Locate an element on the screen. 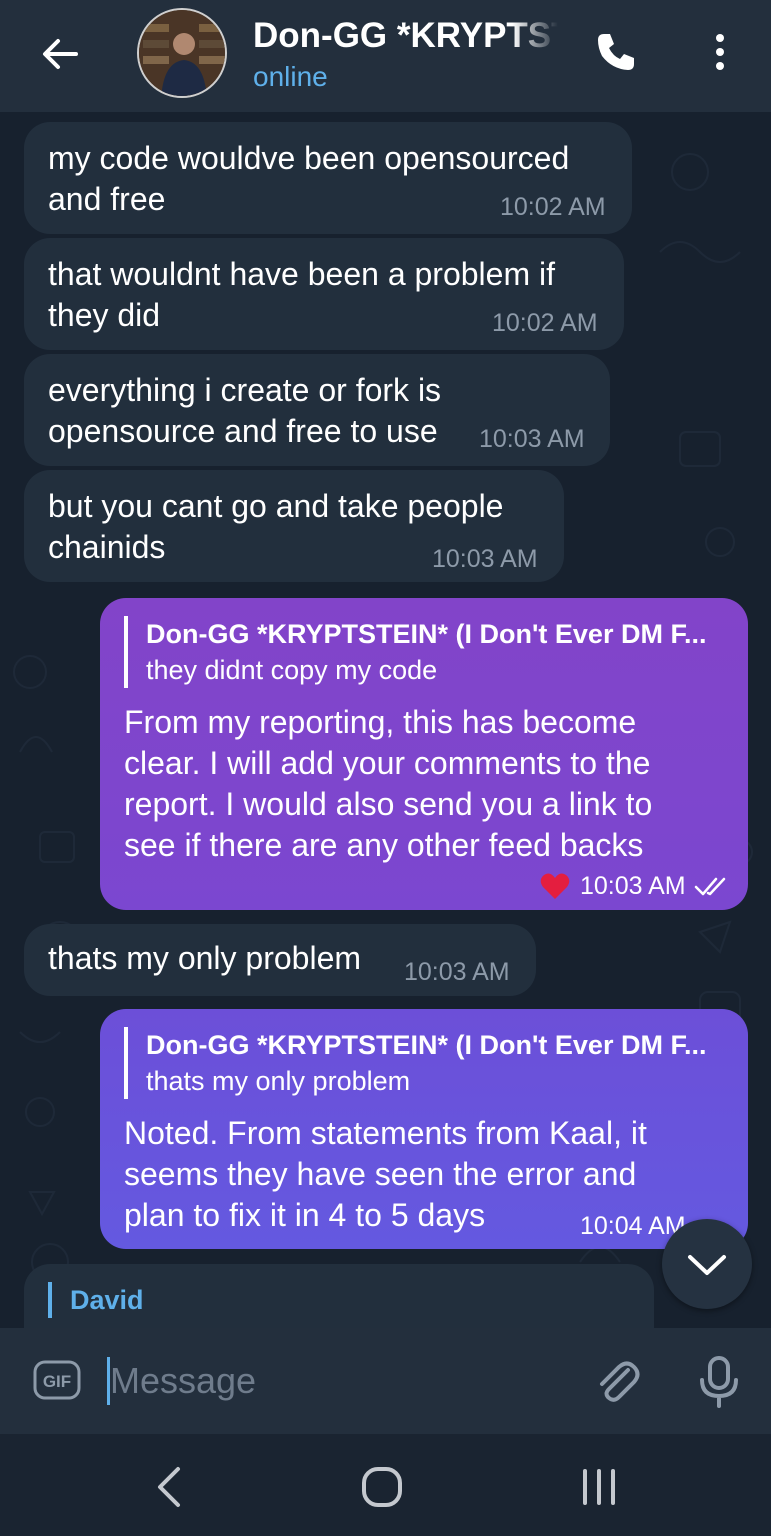 The image size is (771, 1536). reply-quote: David is located at coordinates (96, 1300).